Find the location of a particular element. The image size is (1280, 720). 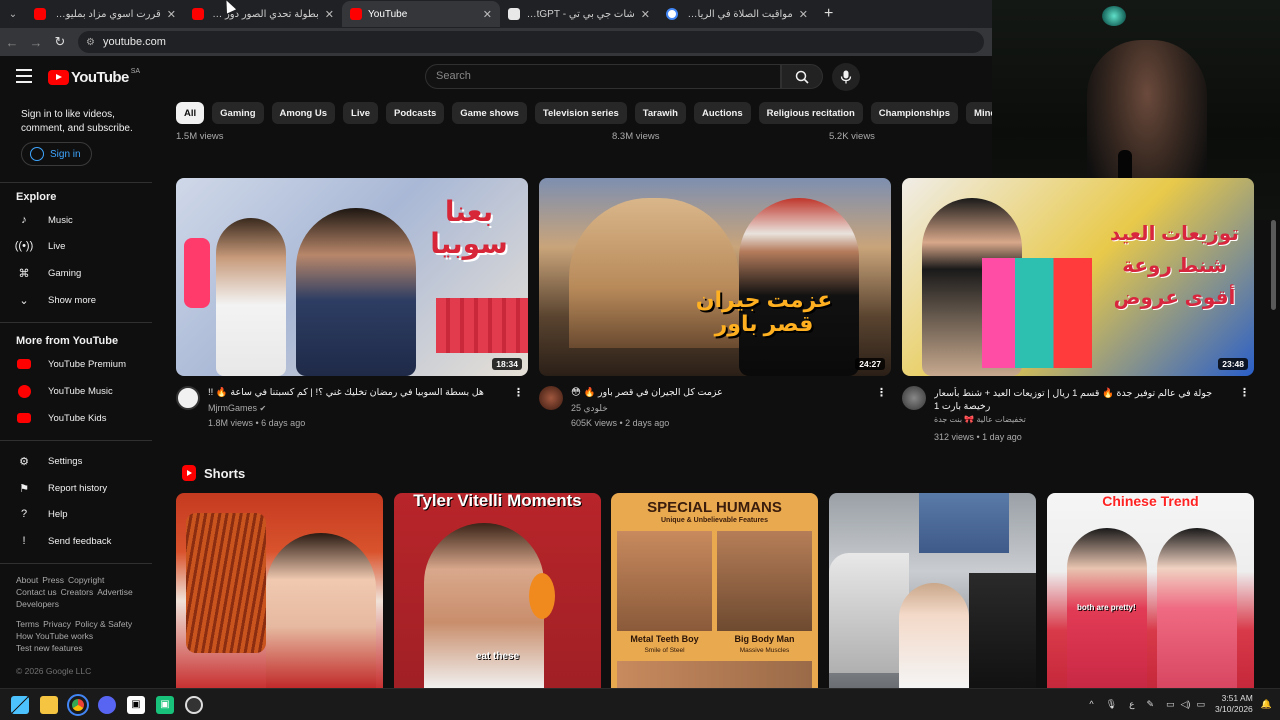

video-thumbnail: بعنا سوبيا 18:34 is located at coordinates (352, 277).